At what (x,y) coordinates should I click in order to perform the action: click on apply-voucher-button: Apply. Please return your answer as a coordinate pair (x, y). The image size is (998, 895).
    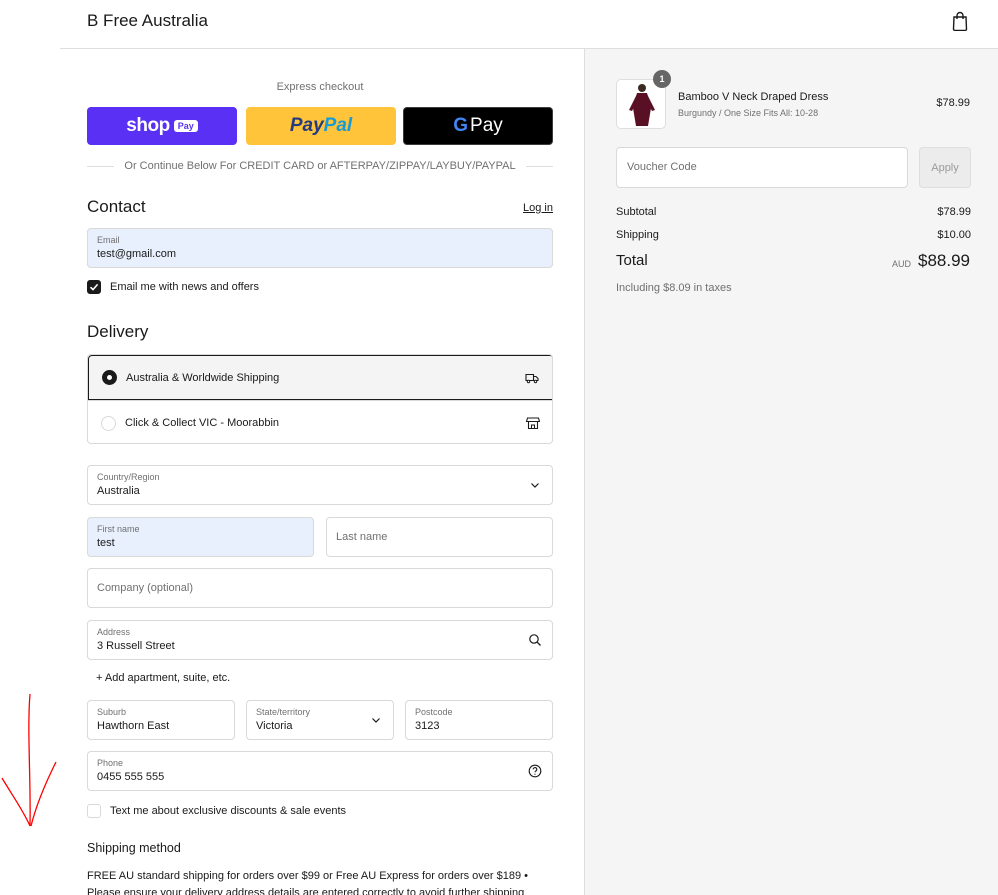
    Looking at the image, I should click on (945, 167).